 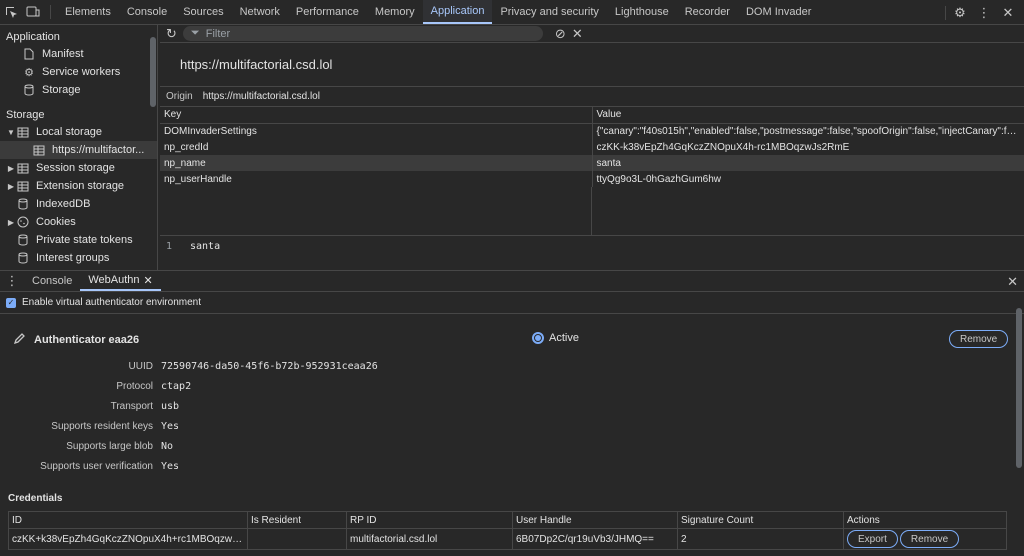 What do you see at coordinates (297, 520) in the screenshot?
I see `column-header-is-resident: Is Resident` at bounding box center [297, 520].